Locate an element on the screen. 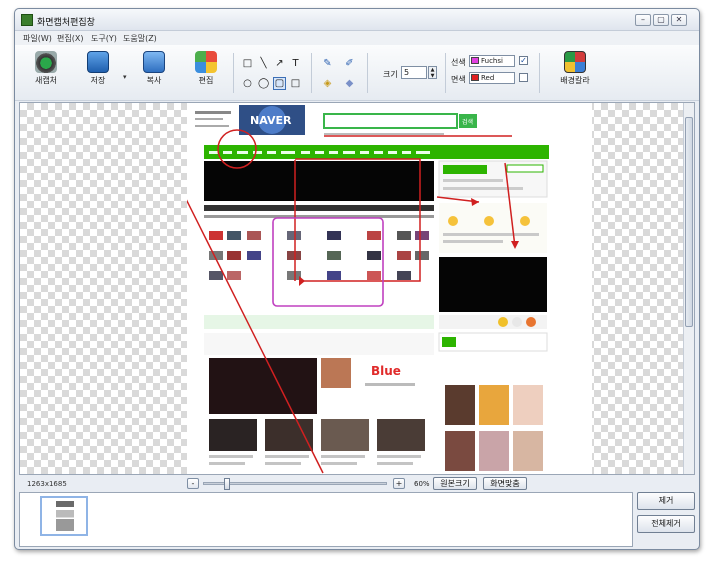 The image size is (720, 567). face-color-value: Red is located at coordinates (488, 78).